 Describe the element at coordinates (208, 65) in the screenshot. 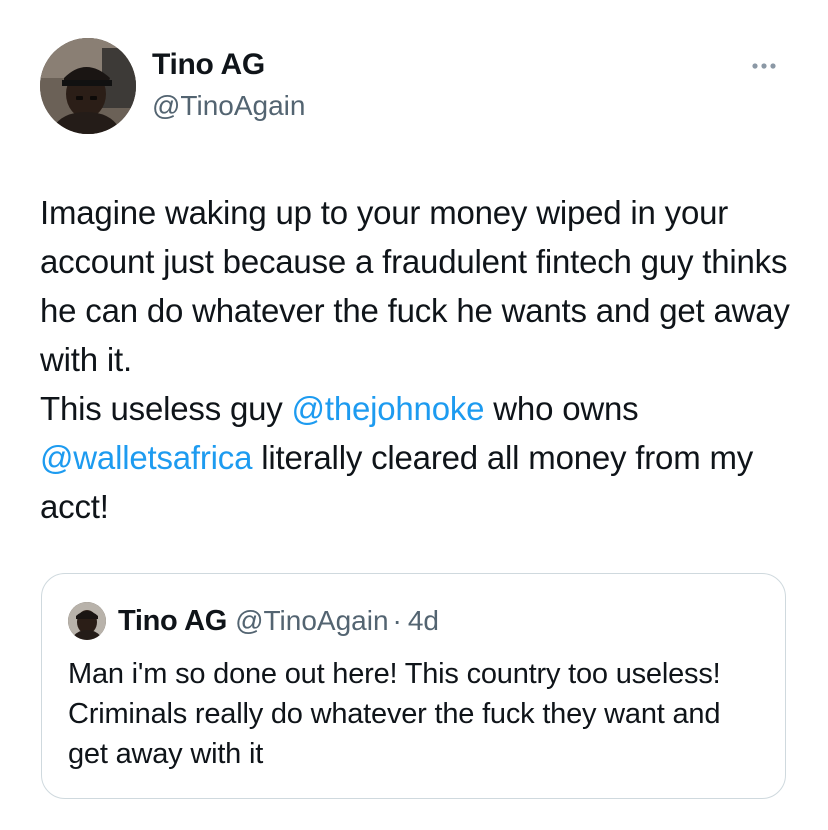

I see `author-display-name: Tino AG` at that location.